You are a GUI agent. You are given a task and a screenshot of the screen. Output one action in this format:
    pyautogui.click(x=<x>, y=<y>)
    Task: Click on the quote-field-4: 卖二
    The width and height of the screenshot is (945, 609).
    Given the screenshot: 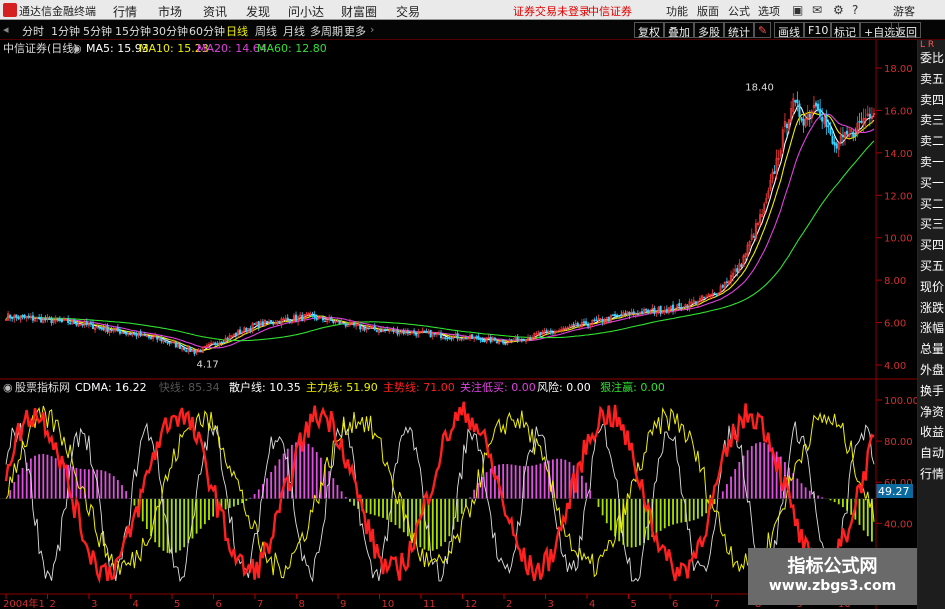 What is the action you would take?
    pyautogui.click(x=932, y=141)
    